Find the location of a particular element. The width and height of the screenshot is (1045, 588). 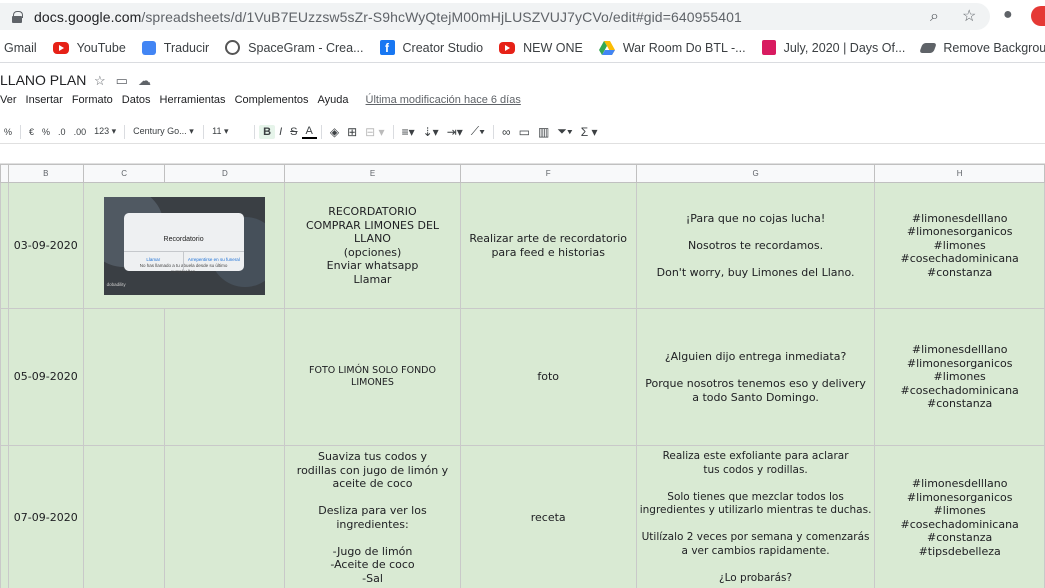

functions-icon: Σ ▾ is located at coordinates (589, 132).